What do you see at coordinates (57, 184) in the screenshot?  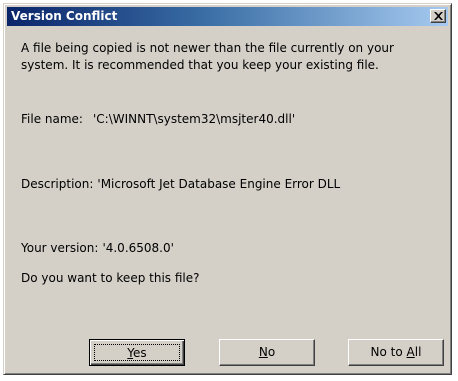 I see `description-label: Description:` at bounding box center [57, 184].